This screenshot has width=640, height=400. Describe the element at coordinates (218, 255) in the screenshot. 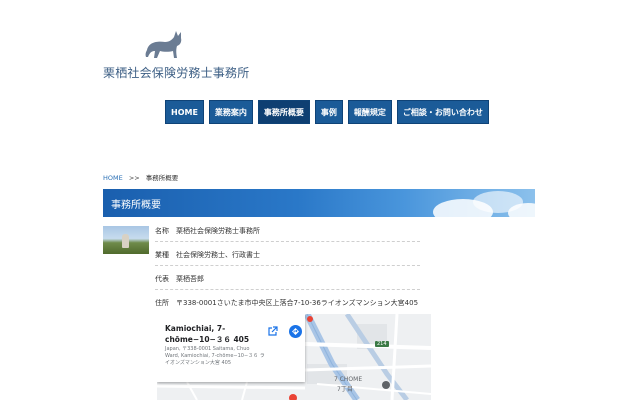

I see `info-value: 社会保険労務士、行政書士` at that location.